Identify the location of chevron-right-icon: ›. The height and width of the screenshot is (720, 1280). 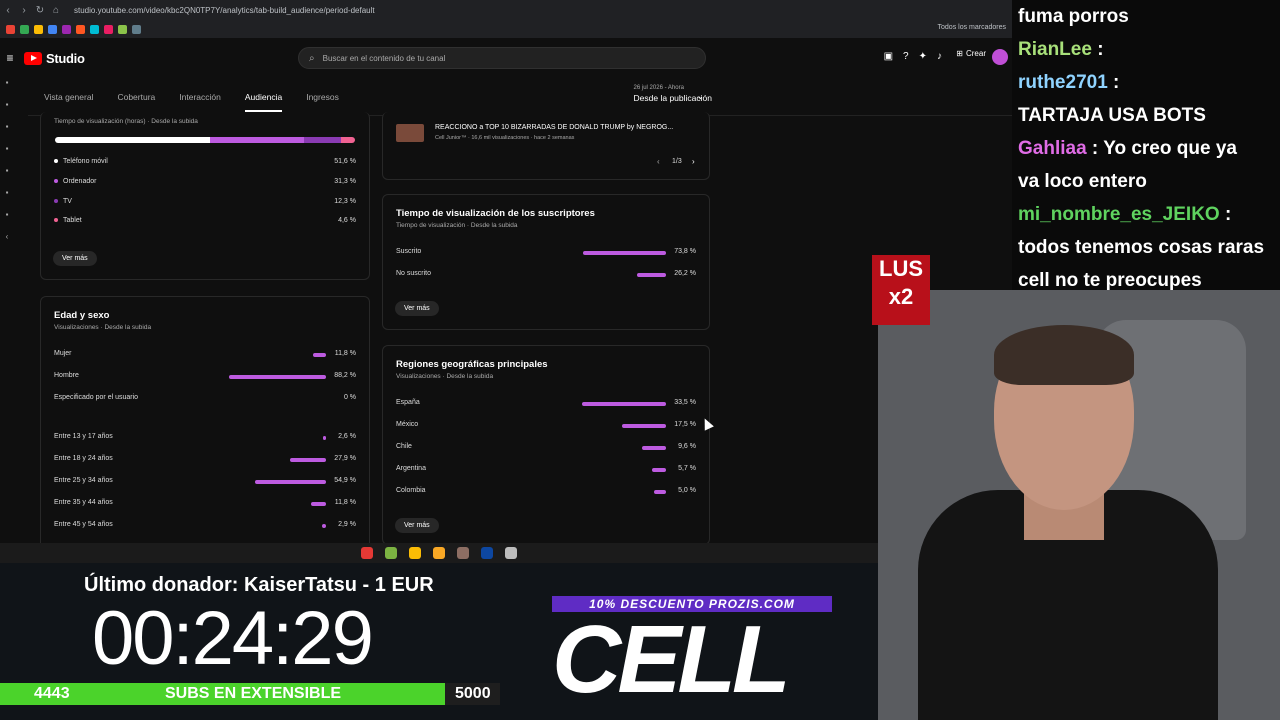
(693, 161).